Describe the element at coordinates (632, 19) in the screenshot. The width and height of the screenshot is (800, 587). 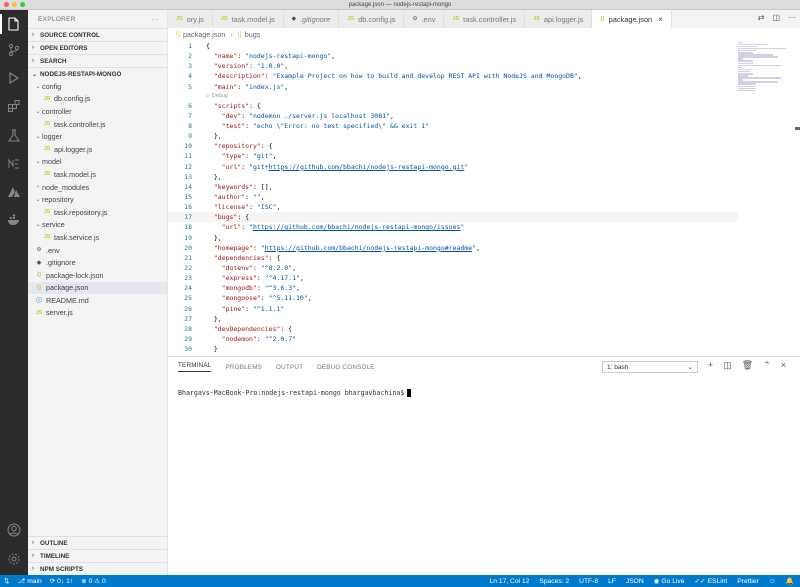
I see `editor-tab: {} package.json ×` at that location.